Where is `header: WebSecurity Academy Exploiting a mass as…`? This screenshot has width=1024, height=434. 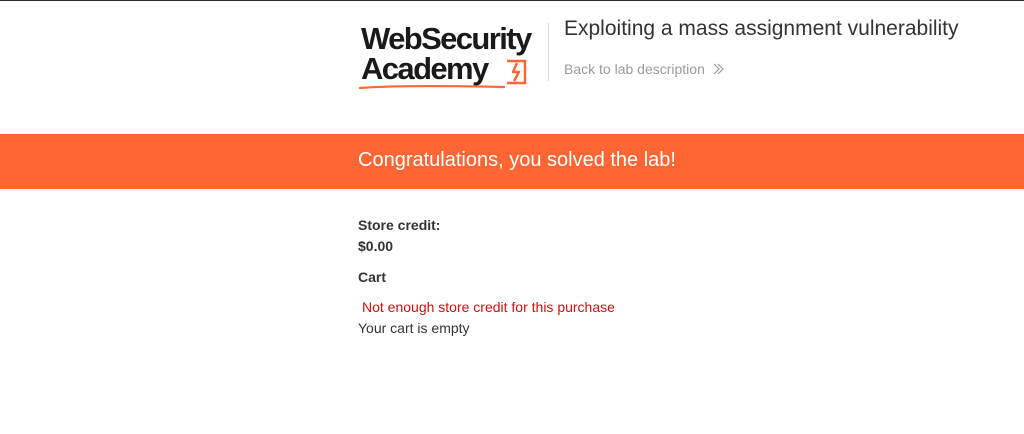 header: WebSecurity Academy Exploiting a mass as… is located at coordinates (688, 60).